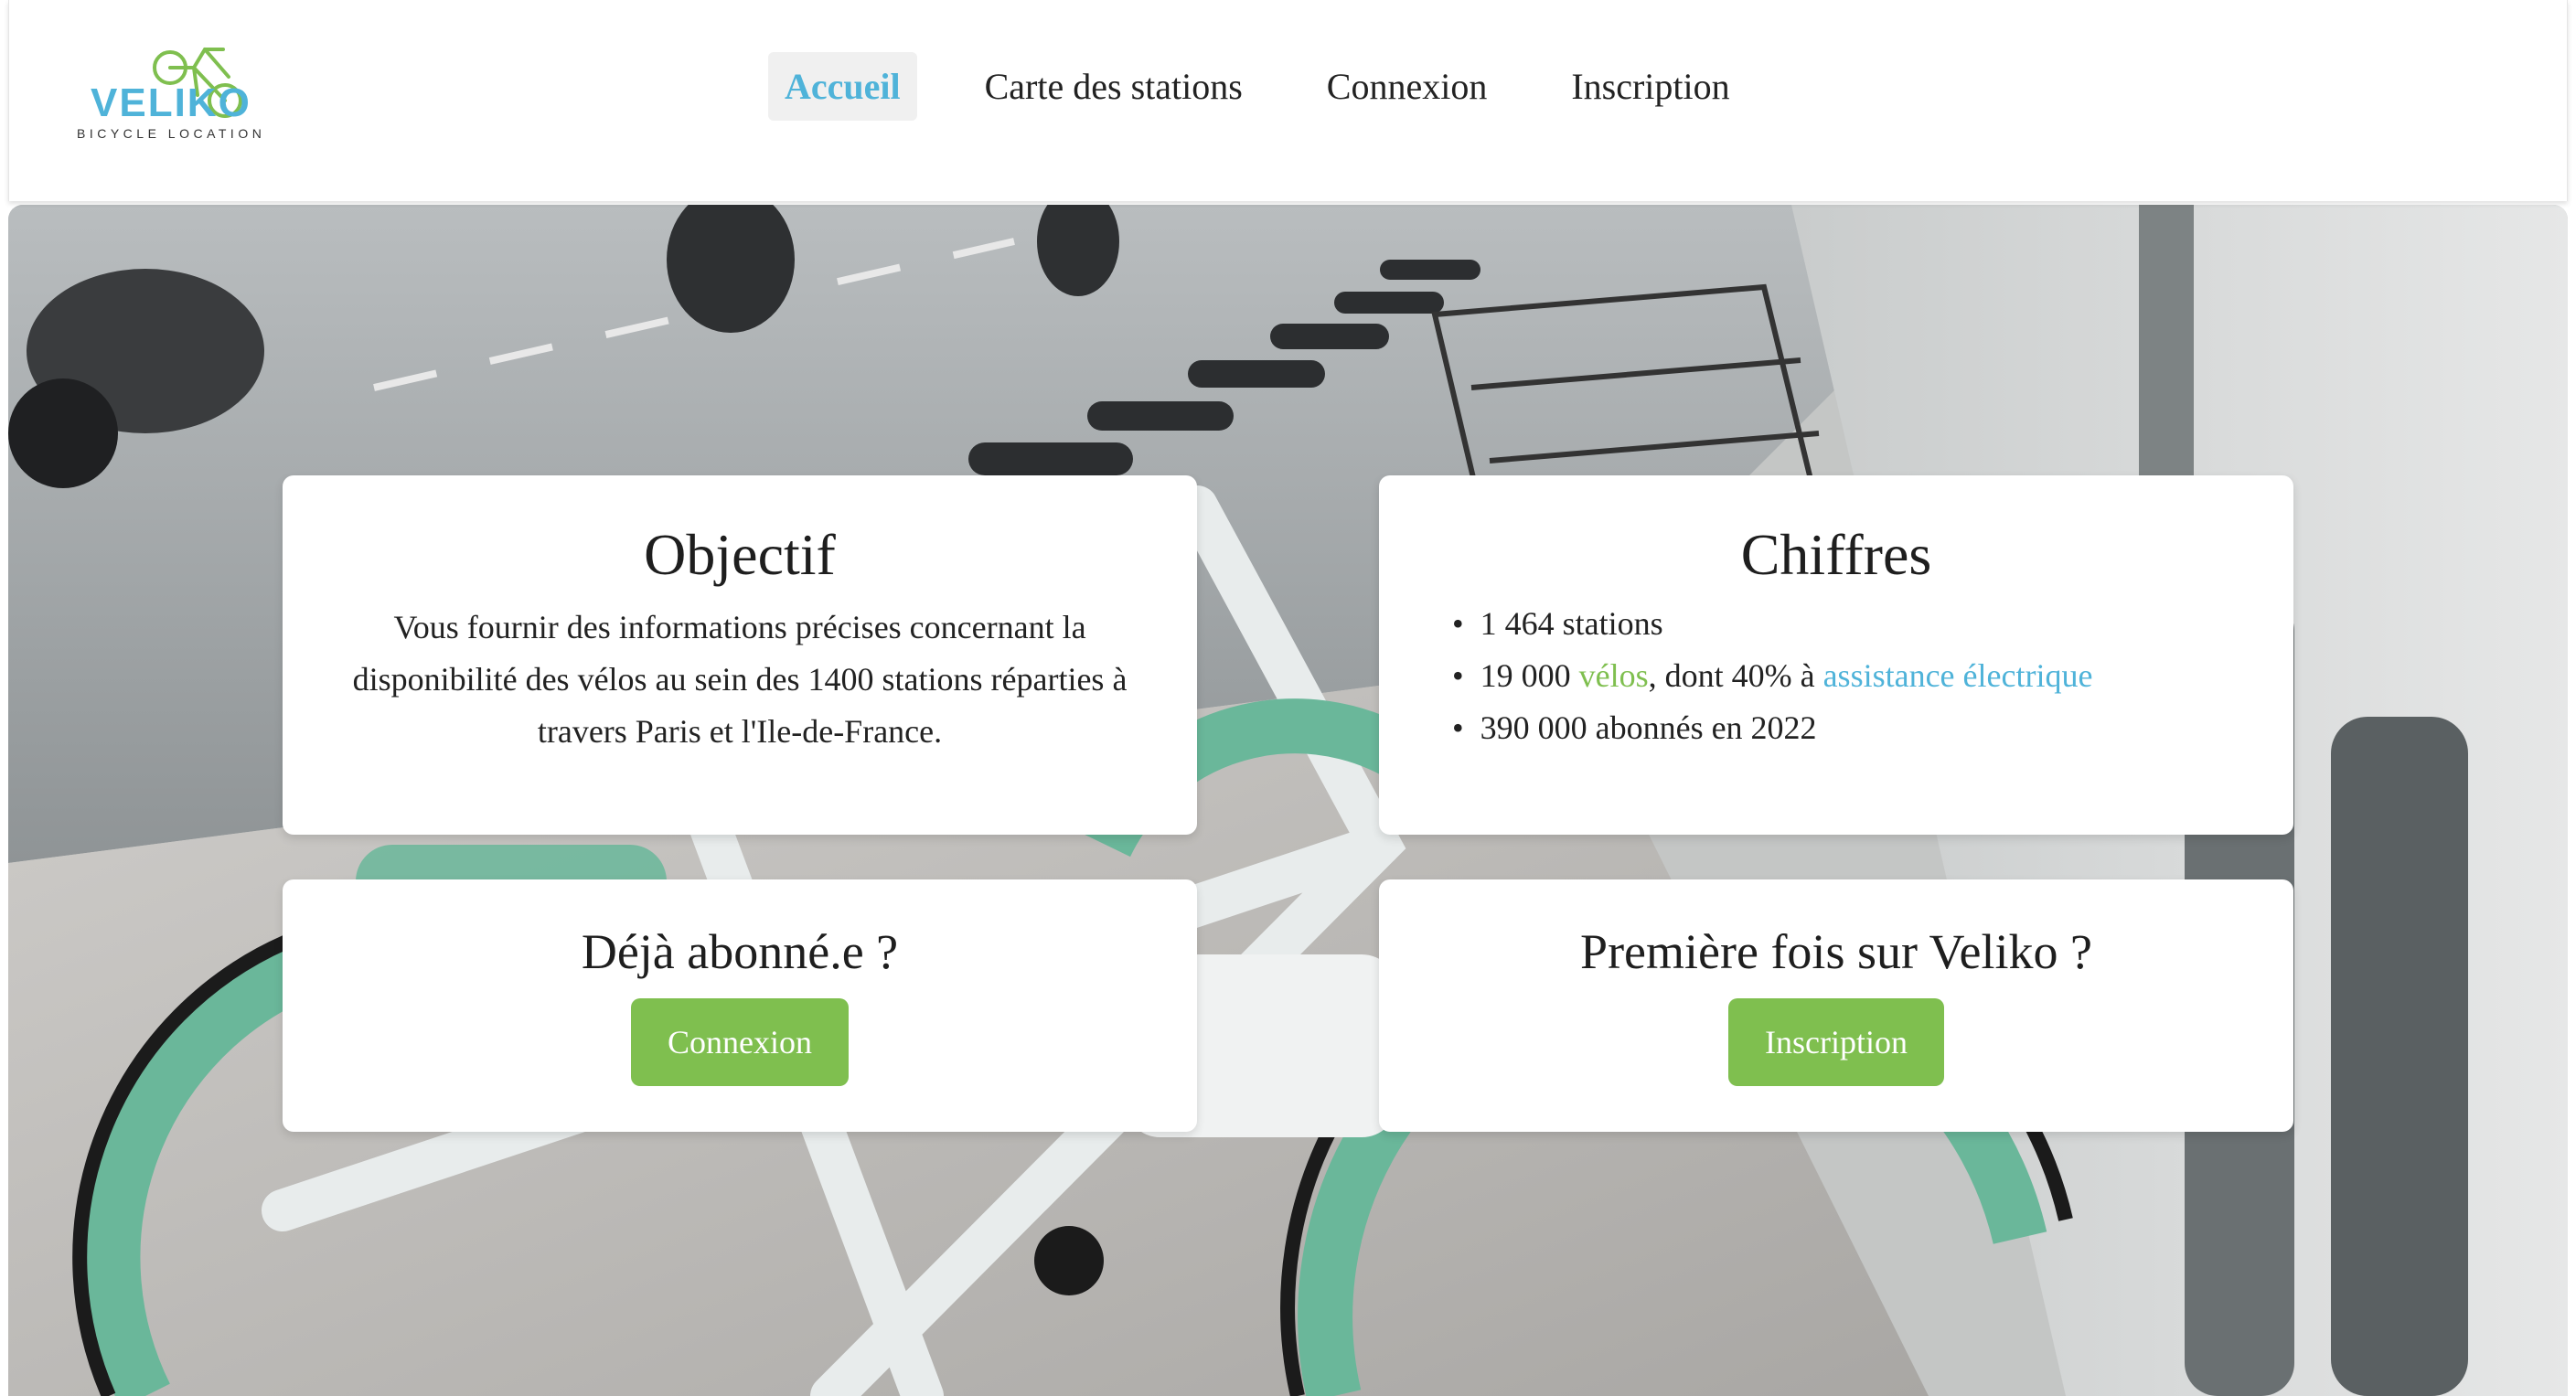  Describe the element at coordinates (740, 952) in the screenshot. I see `deja-abonne-title: Déjà abonné.e ?` at that location.